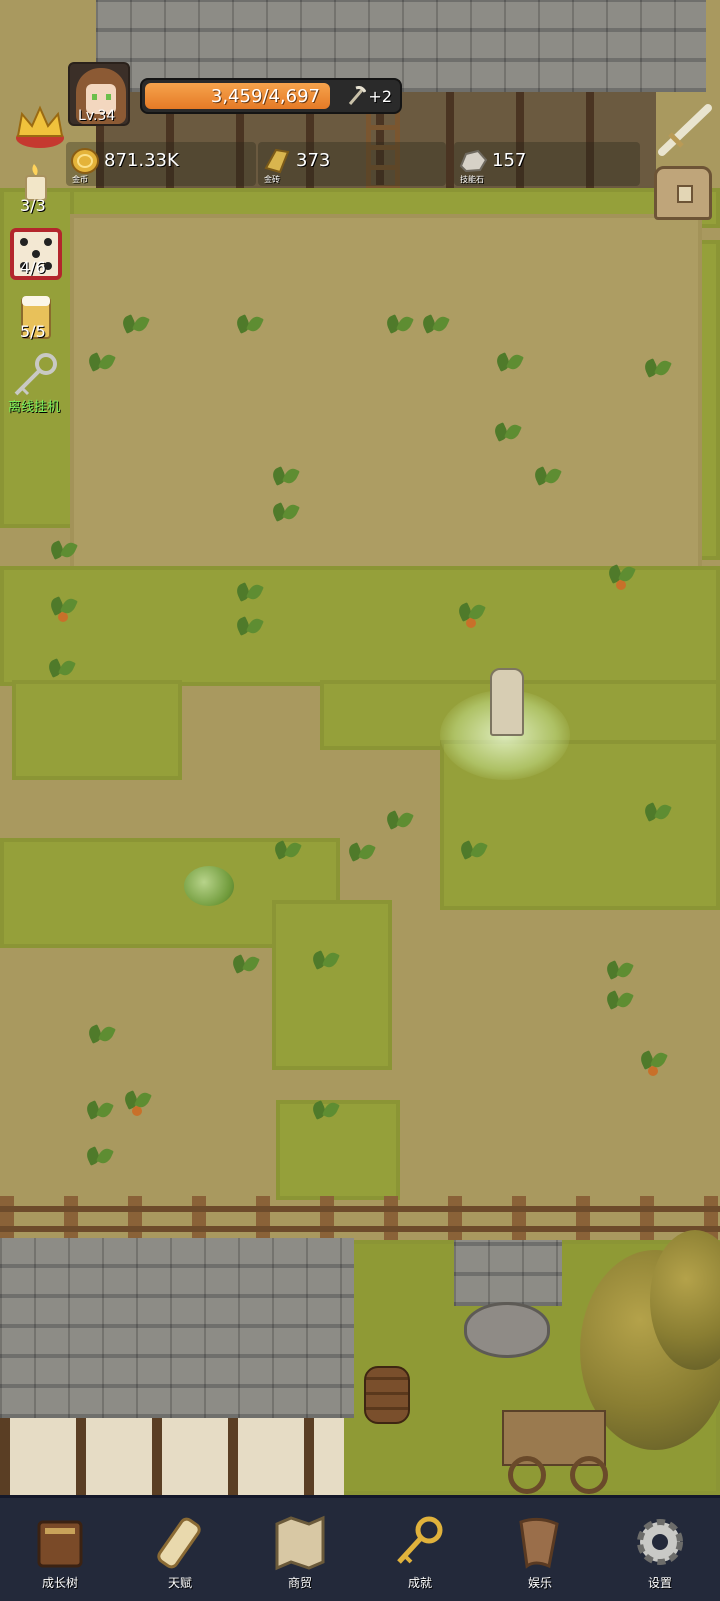  What do you see at coordinates (179, 1583) in the screenshot?
I see `nav-label: 天赋` at bounding box center [179, 1583].